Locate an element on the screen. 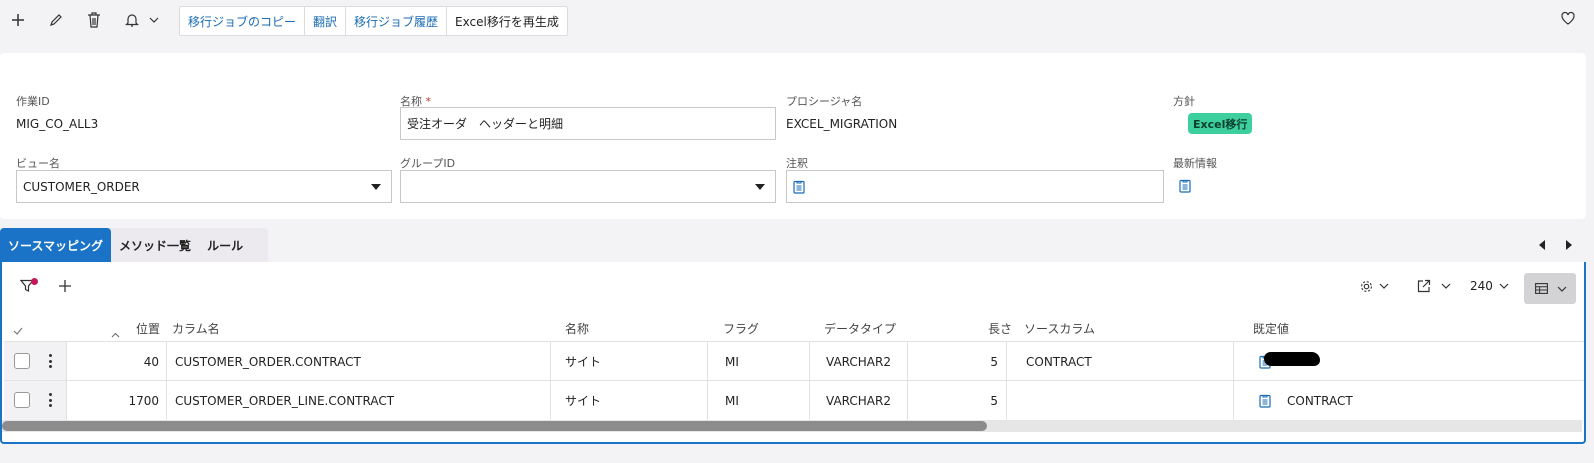 The width and height of the screenshot is (1594, 463). col-header-data-type: データタイプ is located at coordinates (860, 328).